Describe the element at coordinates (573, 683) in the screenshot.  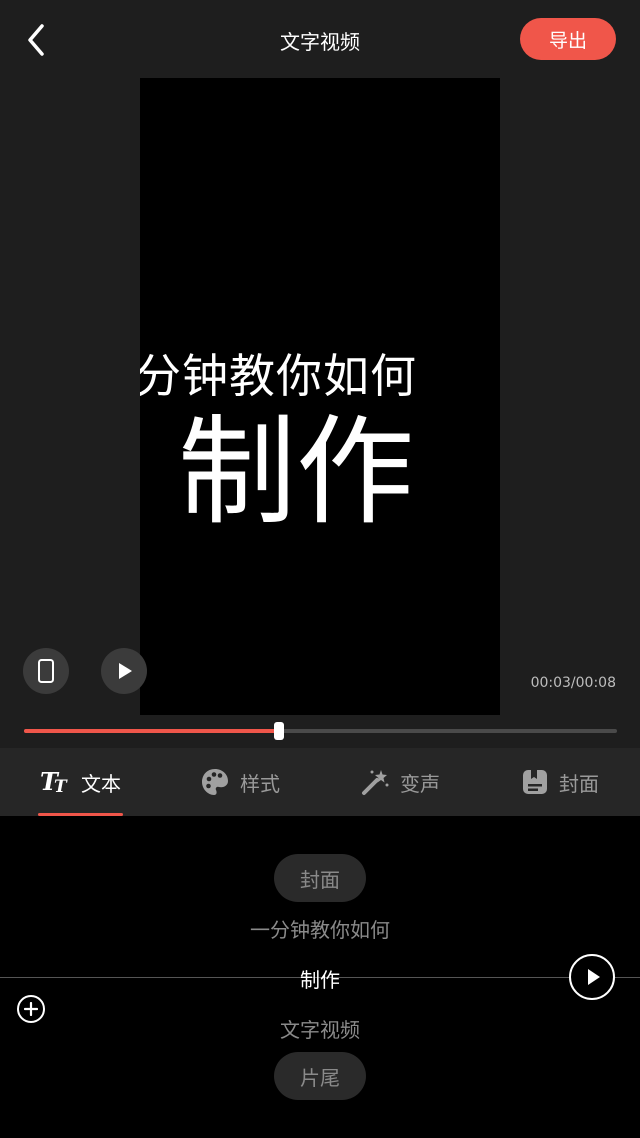
I see `timecode: 00:03/00:08` at that location.